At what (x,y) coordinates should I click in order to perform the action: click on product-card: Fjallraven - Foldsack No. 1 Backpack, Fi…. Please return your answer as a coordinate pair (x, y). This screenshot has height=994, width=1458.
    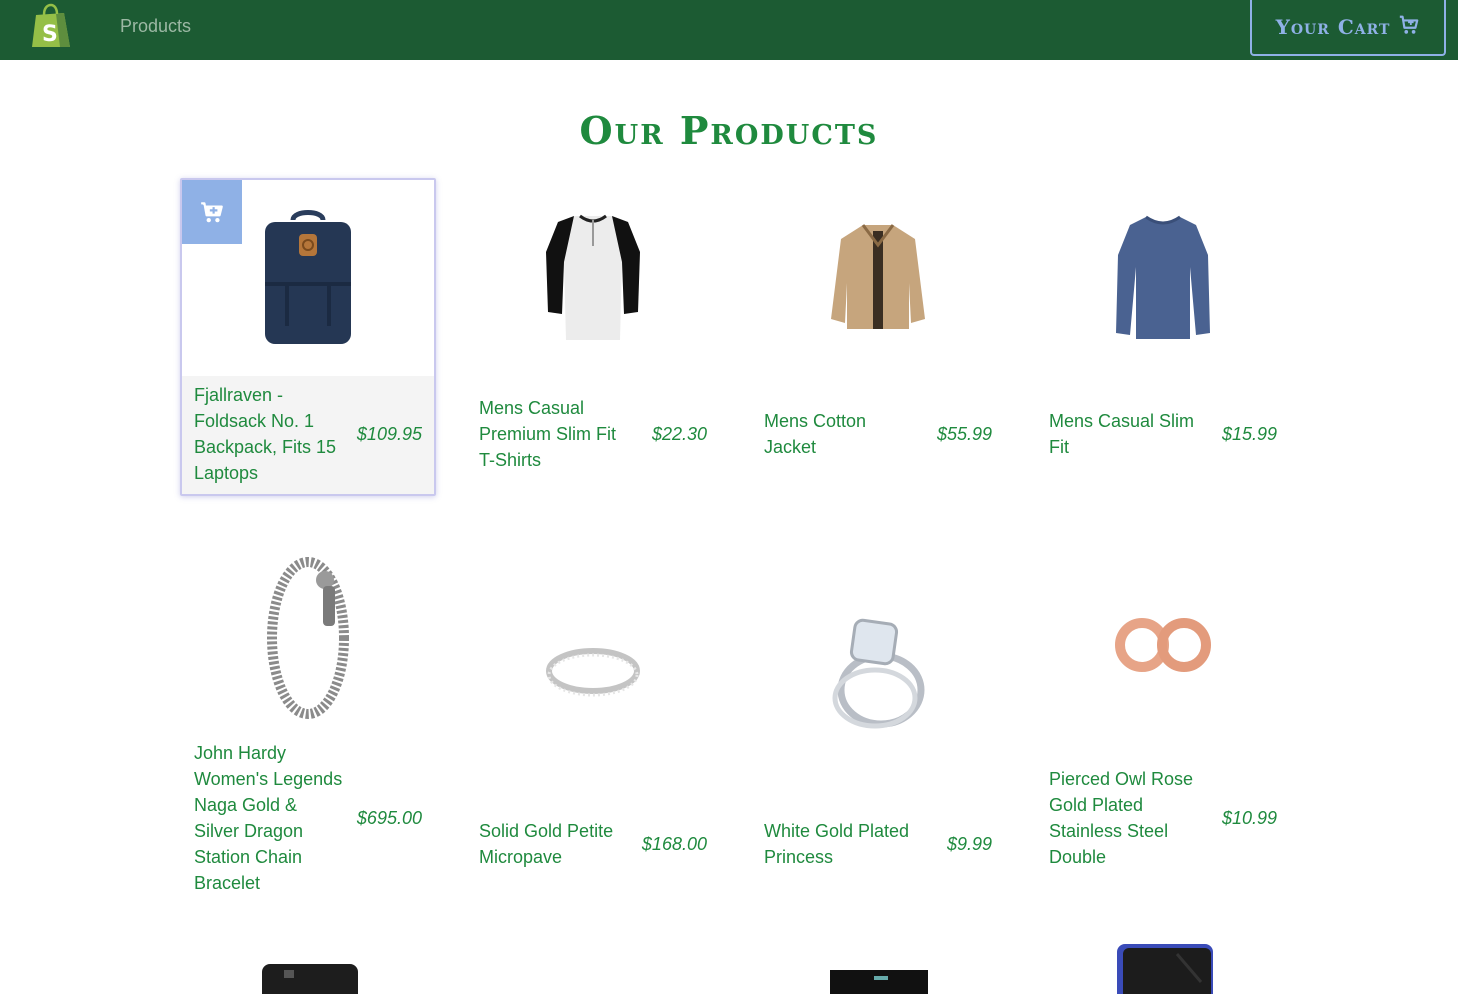
    Looking at the image, I should click on (308, 337).